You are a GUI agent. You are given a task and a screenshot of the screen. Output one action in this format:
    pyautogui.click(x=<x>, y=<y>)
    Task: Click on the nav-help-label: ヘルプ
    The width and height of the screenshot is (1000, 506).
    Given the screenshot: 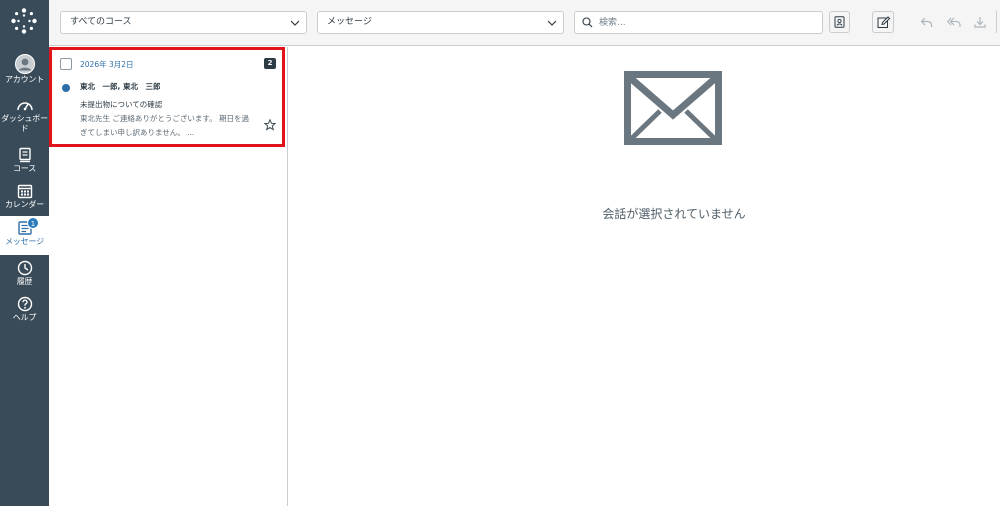 What is the action you would take?
    pyautogui.click(x=24, y=317)
    